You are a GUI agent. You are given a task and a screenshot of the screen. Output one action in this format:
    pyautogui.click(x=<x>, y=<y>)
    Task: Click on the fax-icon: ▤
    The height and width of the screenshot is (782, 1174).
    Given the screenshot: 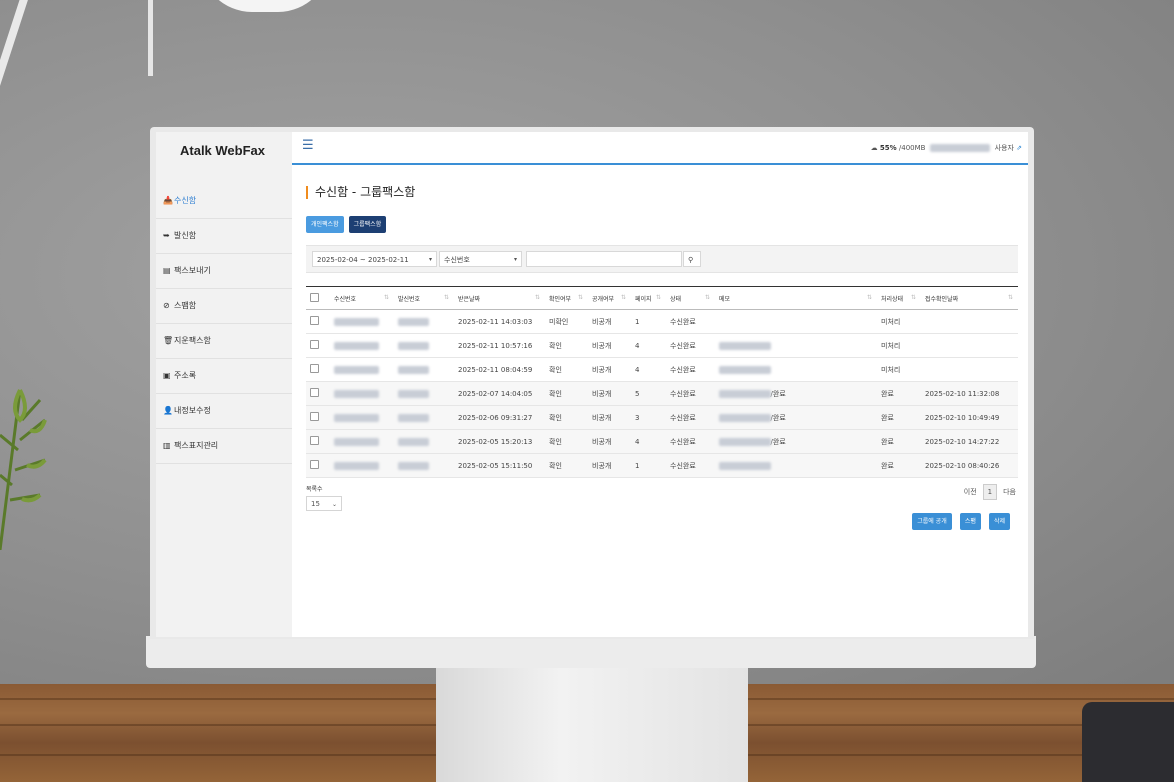 What is the action you would take?
    pyautogui.click(x=167, y=270)
    